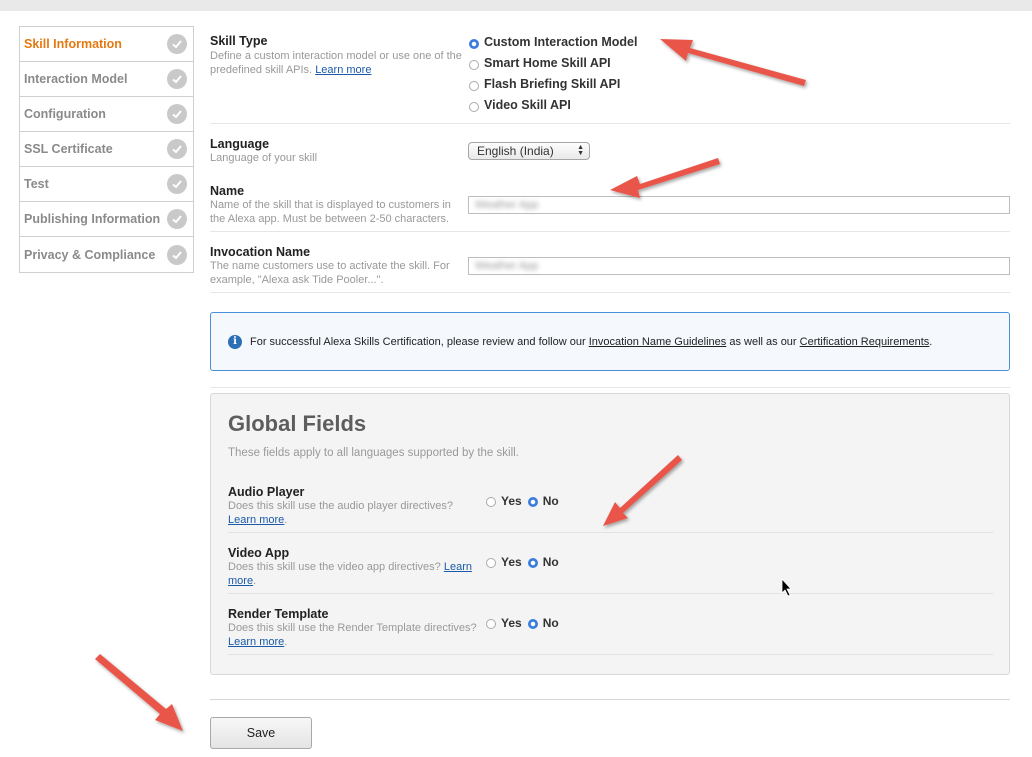 The image size is (1032, 757). Describe the element at coordinates (259, 553) in the screenshot. I see `video-app-label: Video App` at that location.